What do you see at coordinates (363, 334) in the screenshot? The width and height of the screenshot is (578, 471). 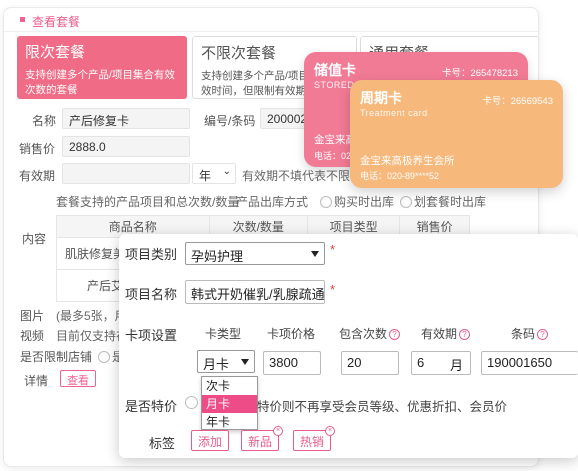 I see `column-label: 包含次数` at bounding box center [363, 334].